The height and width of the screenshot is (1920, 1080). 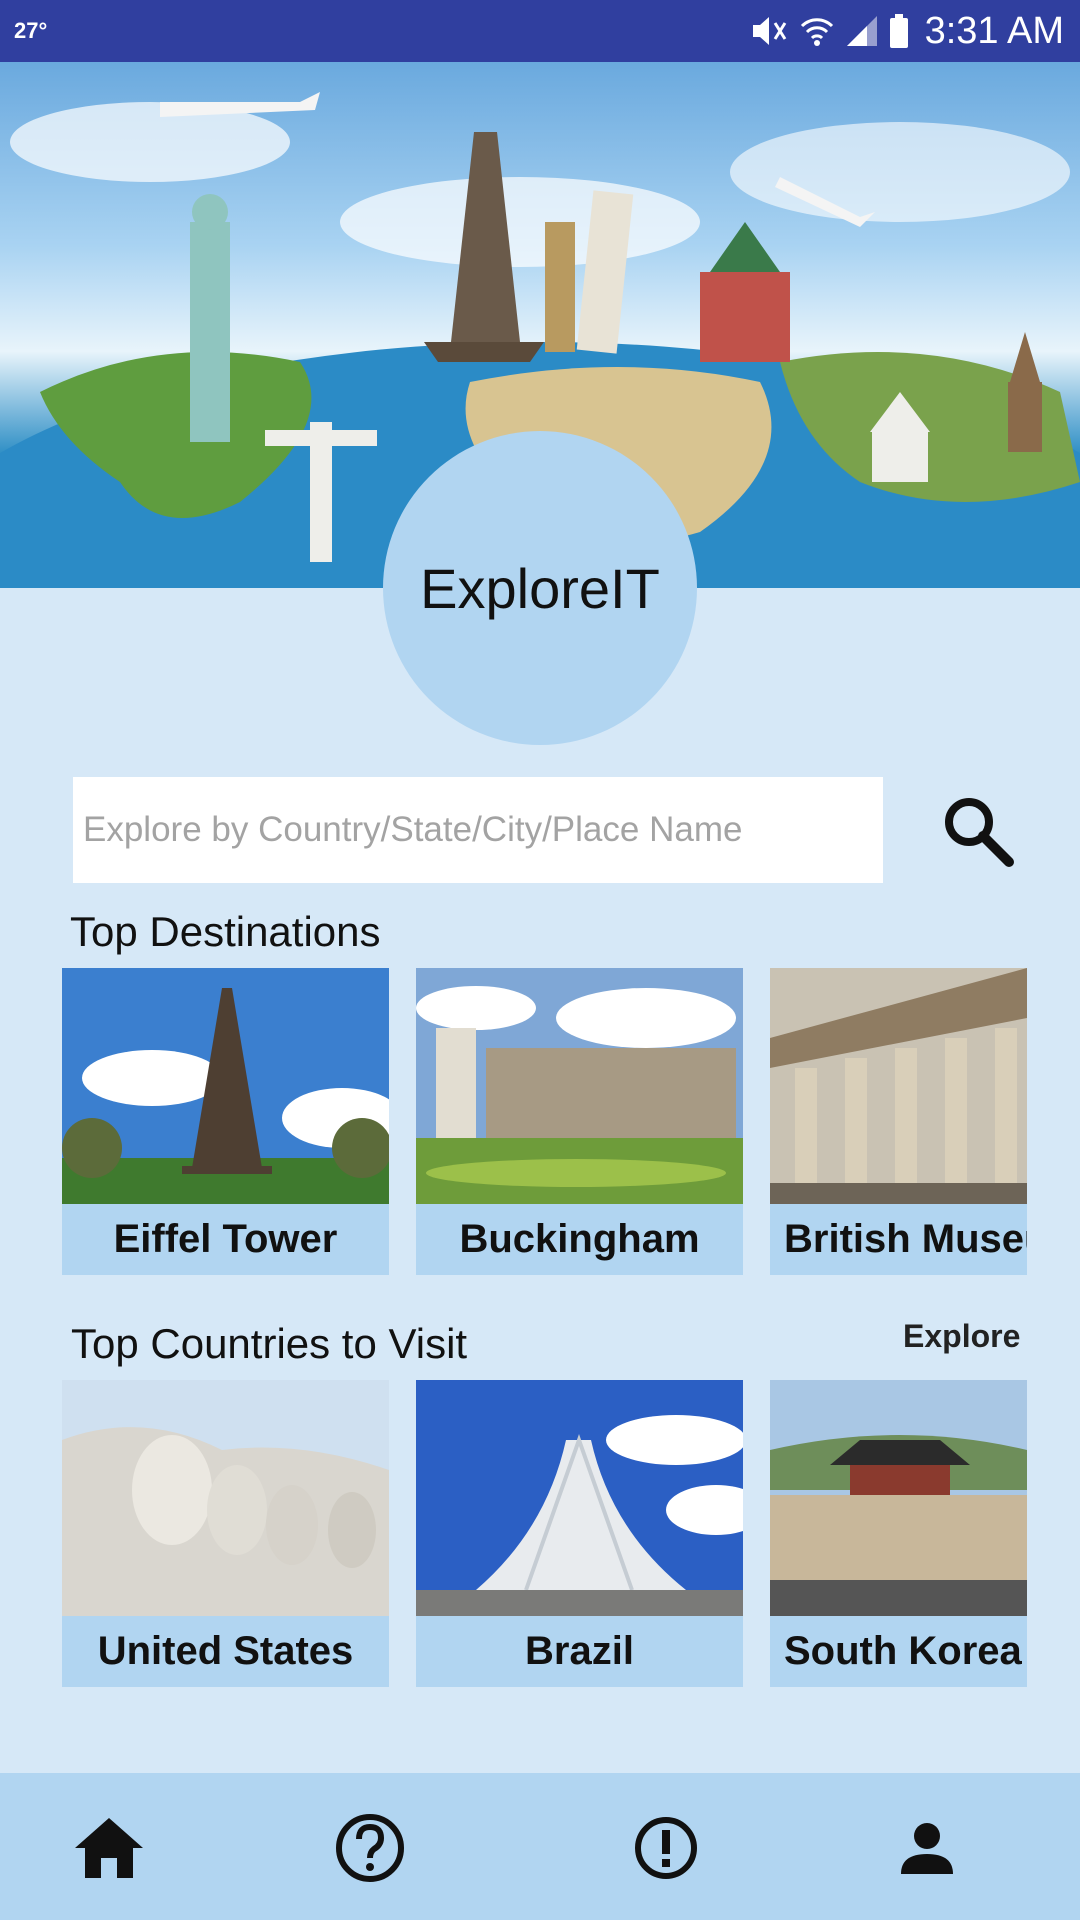 I want to click on eiffel-tower-image, so click(x=225, y=1086).